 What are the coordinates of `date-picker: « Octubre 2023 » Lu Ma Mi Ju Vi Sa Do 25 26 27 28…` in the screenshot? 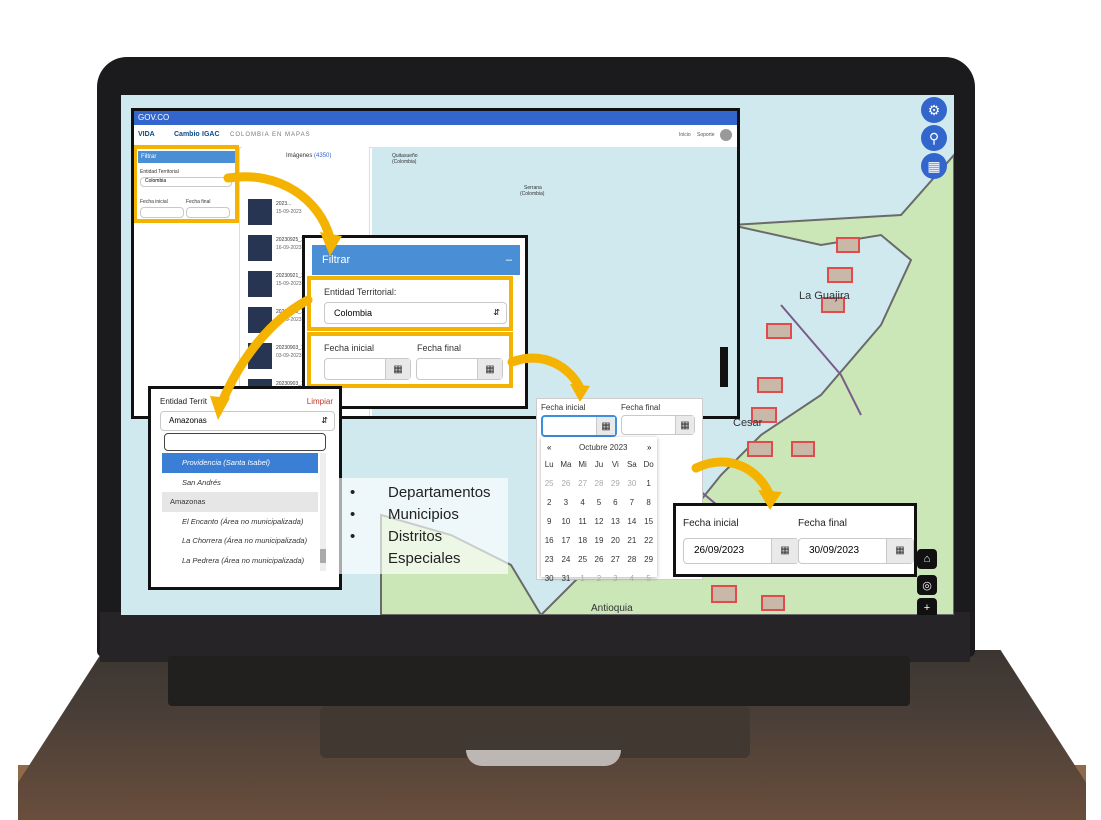 It's located at (599, 510).